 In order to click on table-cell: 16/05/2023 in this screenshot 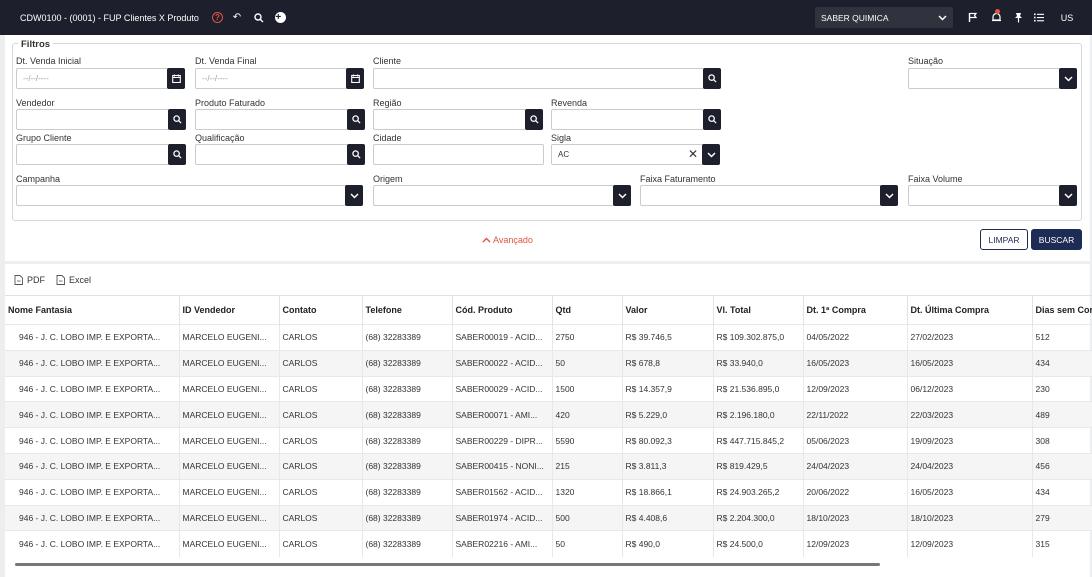, I will do `click(855, 363)`.